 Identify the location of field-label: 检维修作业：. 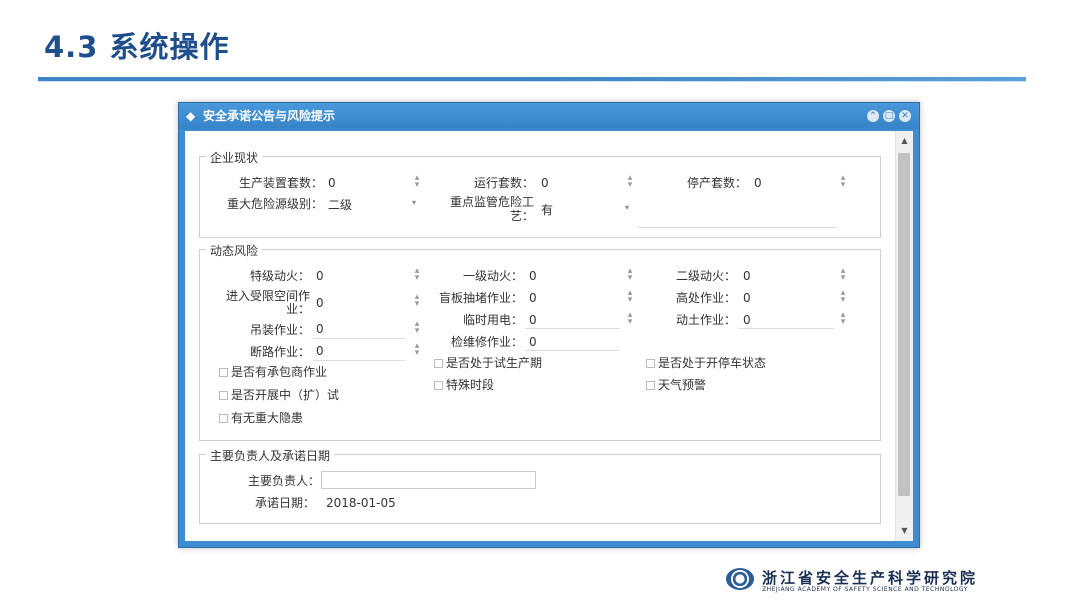
(486, 342).